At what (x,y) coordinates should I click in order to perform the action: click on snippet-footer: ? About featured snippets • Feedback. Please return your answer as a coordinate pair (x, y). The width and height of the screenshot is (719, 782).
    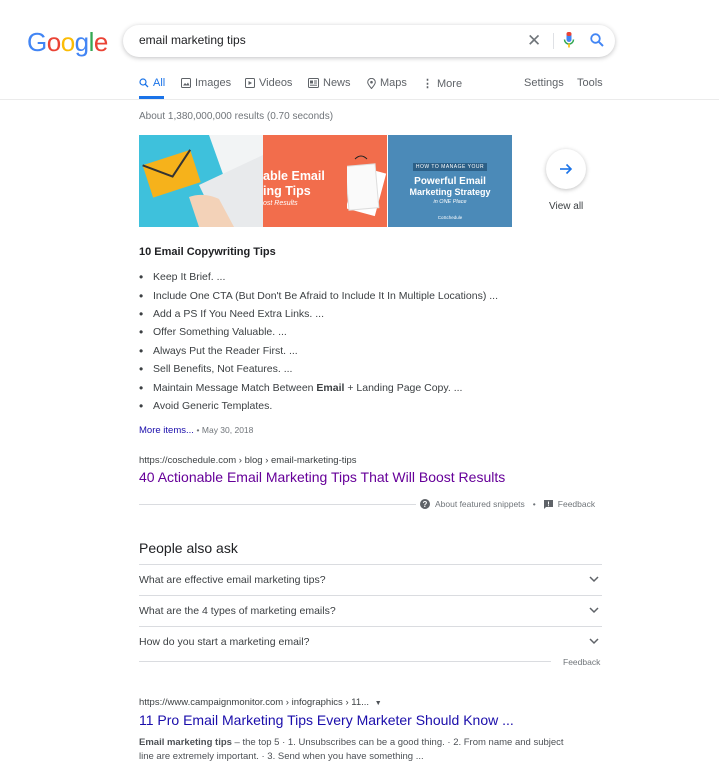
    Looking at the image, I should click on (507, 504).